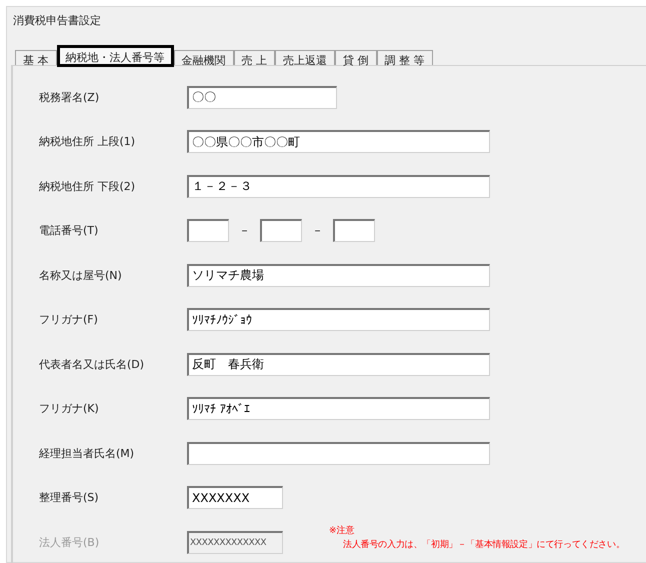  What do you see at coordinates (115, 56) in the screenshot?
I see `tab: 納税地・法人番号等` at bounding box center [115, 56].